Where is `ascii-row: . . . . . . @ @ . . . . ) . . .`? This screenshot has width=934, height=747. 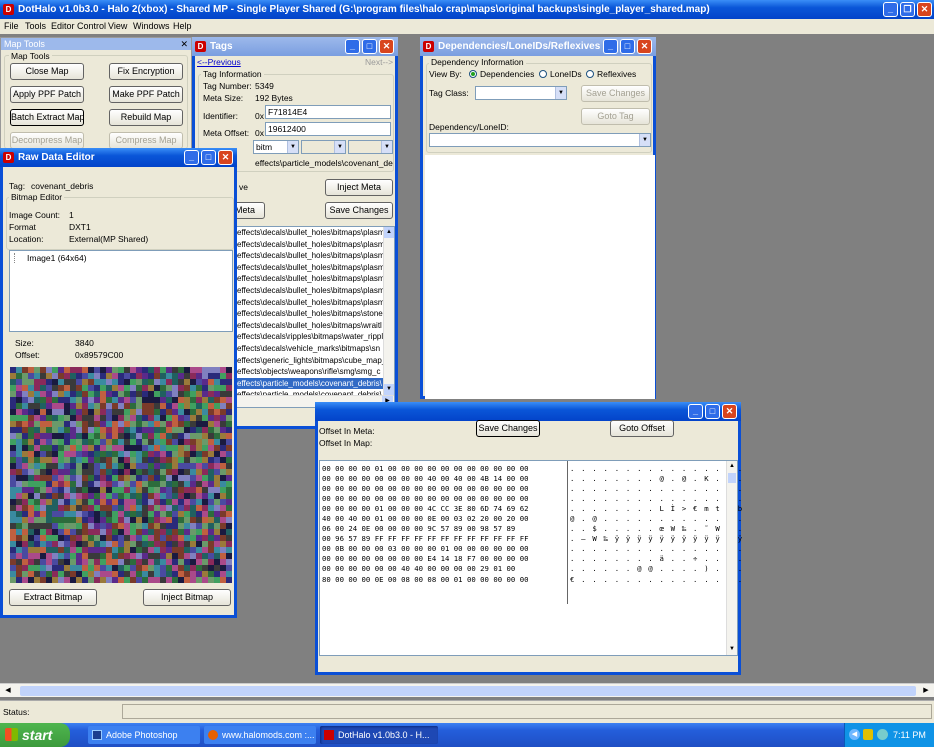 ascii-row: . . . . . . @ @ . . . . ) . . . is located at coordinates (656, 569).